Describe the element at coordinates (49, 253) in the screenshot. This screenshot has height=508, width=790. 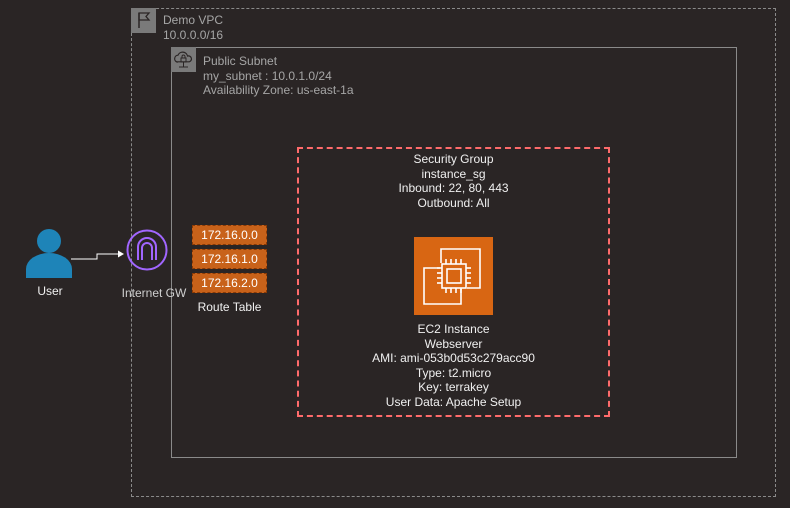
I see `user-icon` at that location.